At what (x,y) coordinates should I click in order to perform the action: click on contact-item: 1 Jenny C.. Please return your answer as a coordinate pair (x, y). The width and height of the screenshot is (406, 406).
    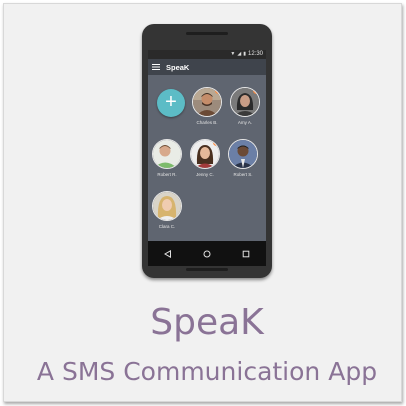
    Looking at the image, I should click on (205, 158).